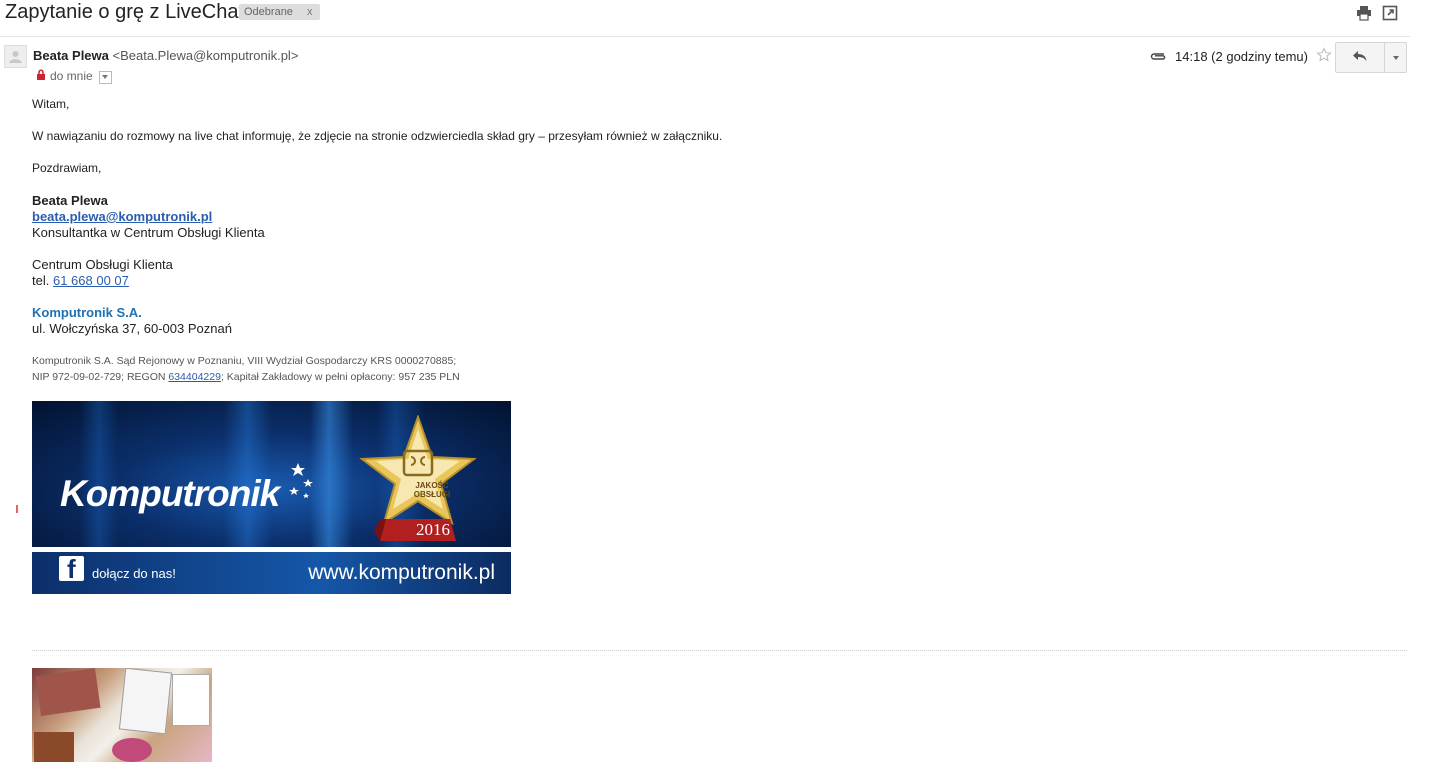 The width and height of the screenshot is (1432, 762). Describe the element at coordinates (91, 280) in the screenshot. I see `phone-link: 61 668 00 07` at that location.